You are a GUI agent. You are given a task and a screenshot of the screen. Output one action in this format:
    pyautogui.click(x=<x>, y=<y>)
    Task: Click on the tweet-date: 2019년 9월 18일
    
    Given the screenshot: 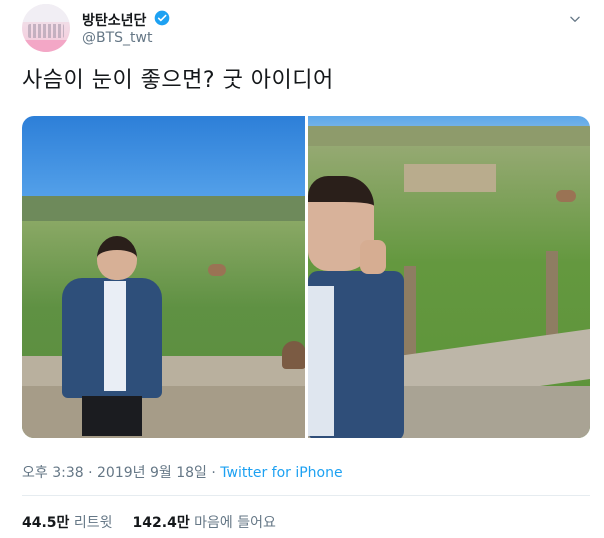 What is the action you would take?
    pyautogui.click(x=152, y=473)
    